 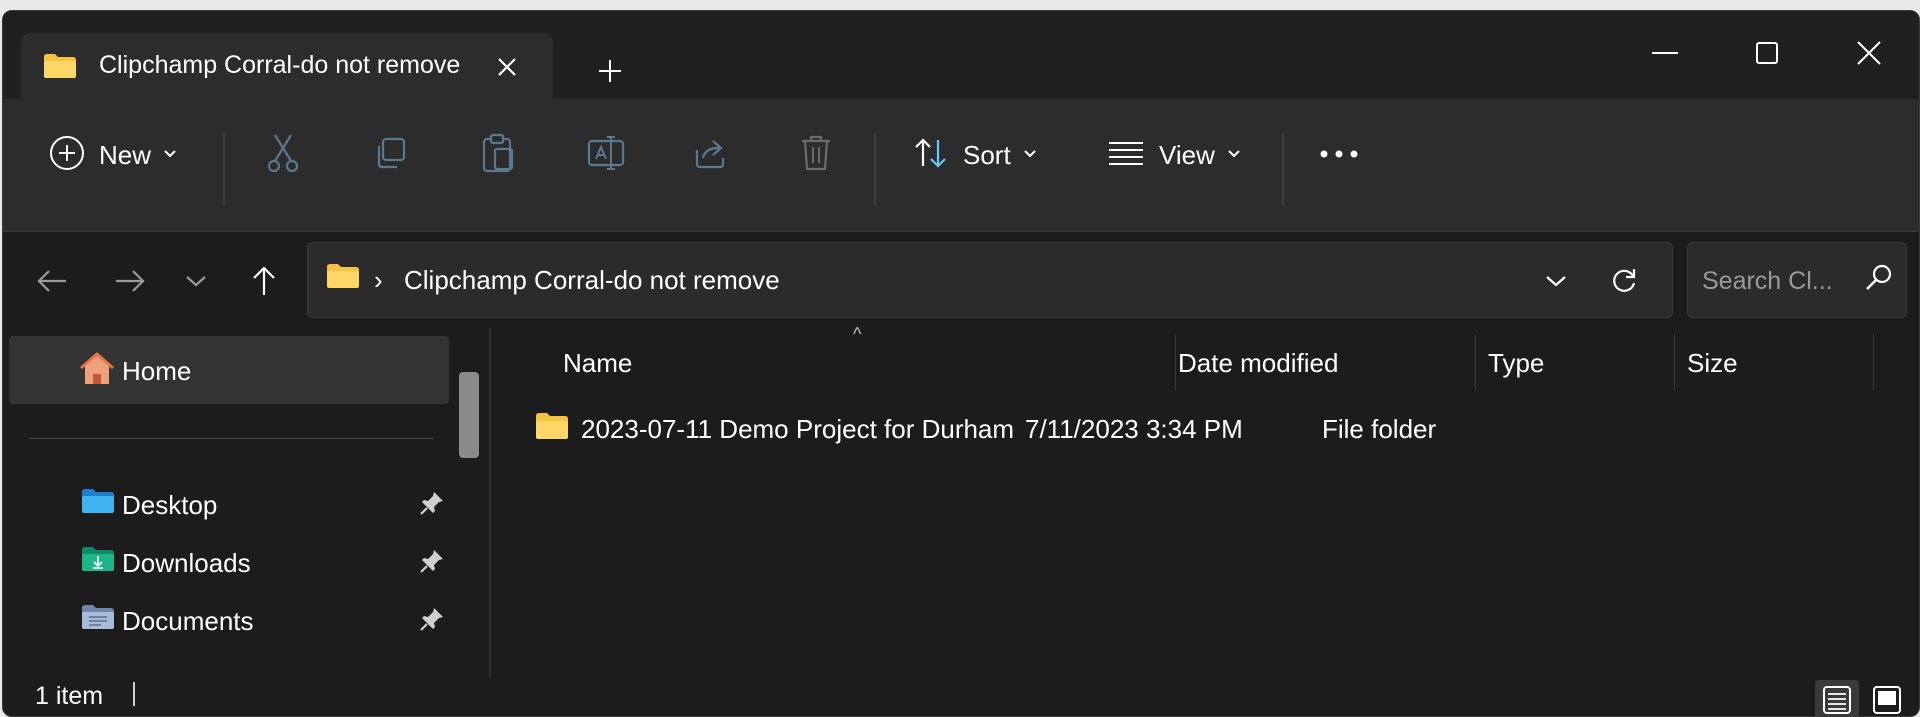 I want to click on sidebar-item-label: Desktop, so click(x=170, y=505).